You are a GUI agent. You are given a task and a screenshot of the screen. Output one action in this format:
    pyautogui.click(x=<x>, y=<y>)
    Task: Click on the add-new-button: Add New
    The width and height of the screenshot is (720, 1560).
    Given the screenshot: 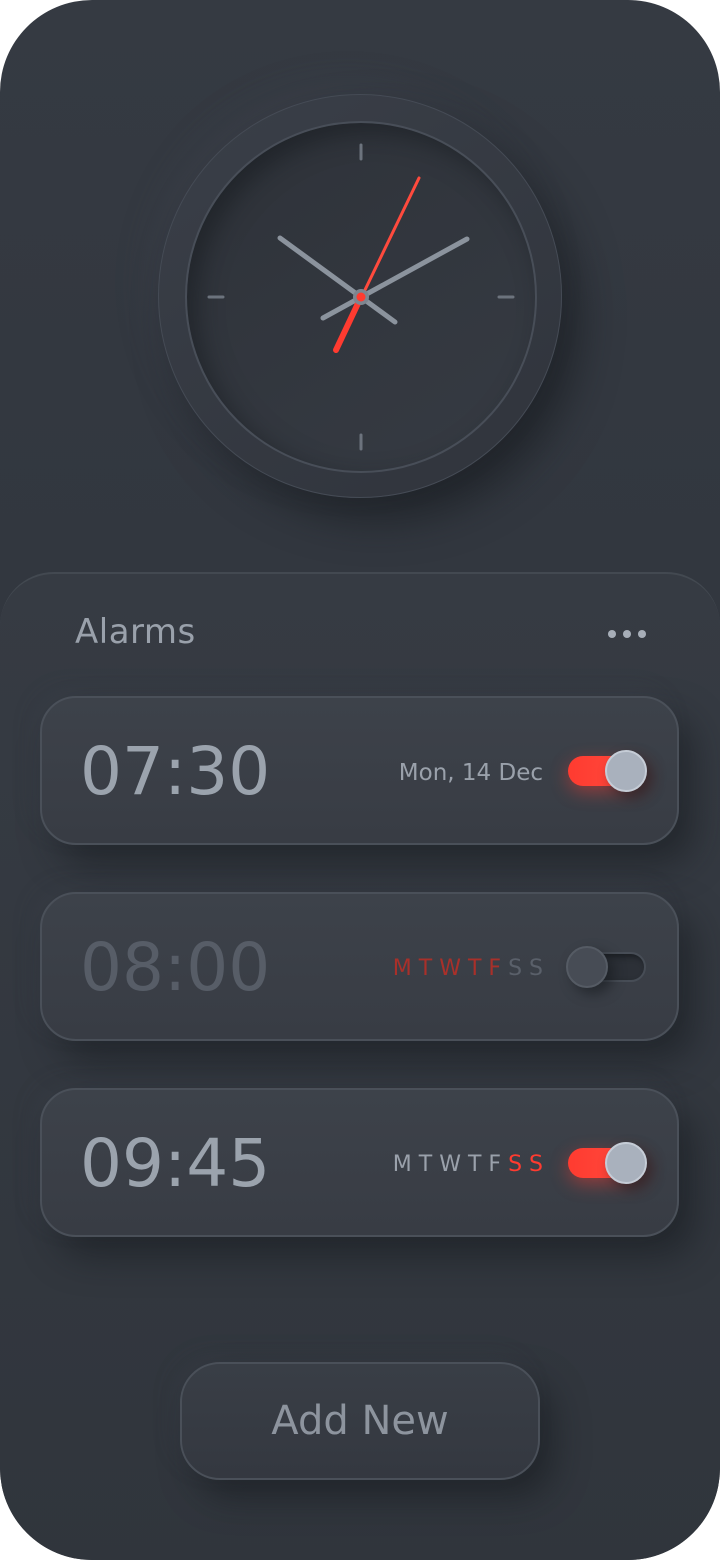 What is the action you would take?
    pyautogui.click(x=360, y=1421)
    